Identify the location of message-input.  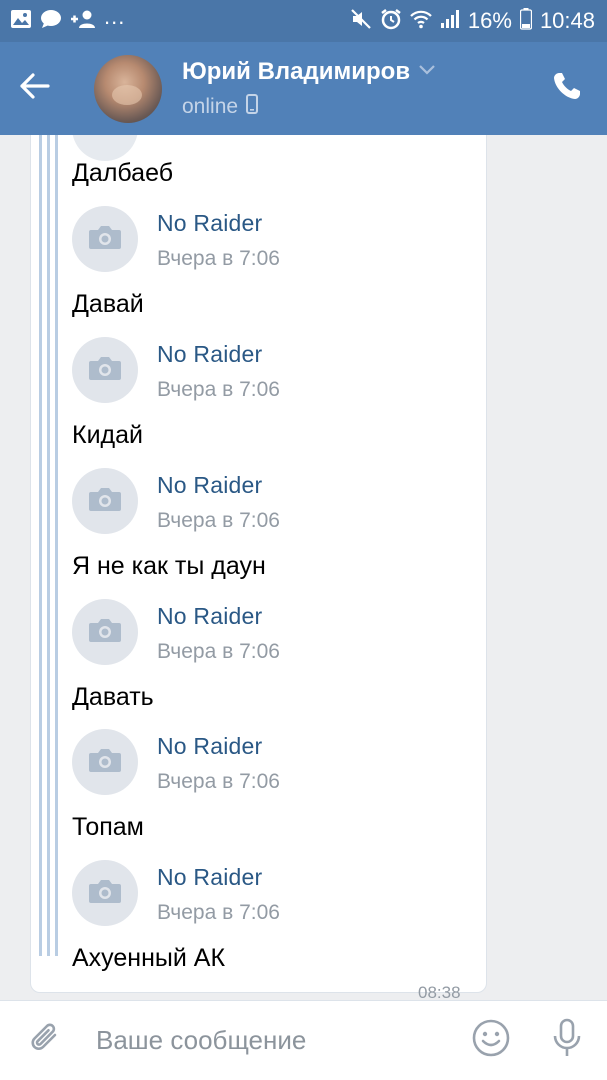
(272, 1040).